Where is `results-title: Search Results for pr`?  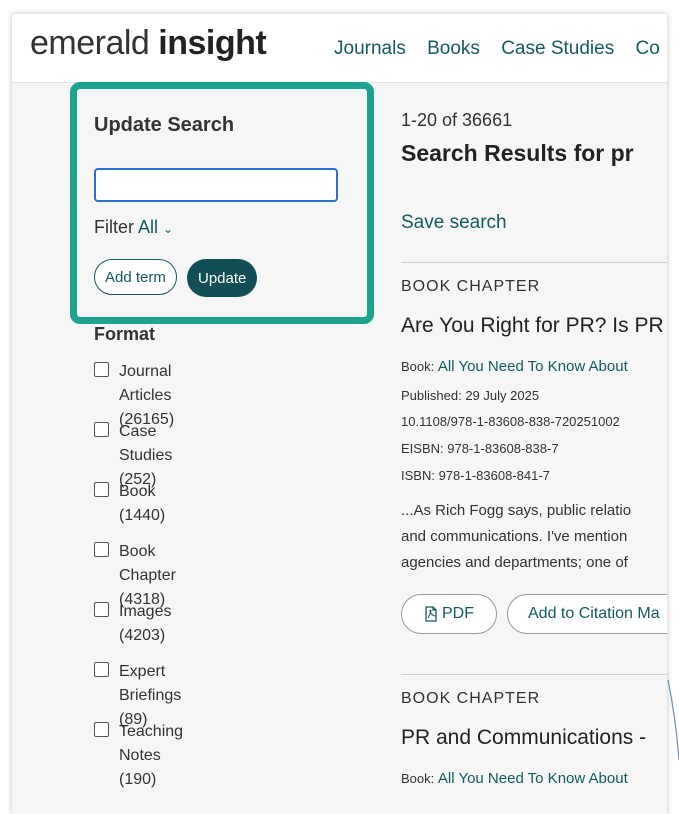
results-title: Search Results for pr is located at coordinates (517, 153).